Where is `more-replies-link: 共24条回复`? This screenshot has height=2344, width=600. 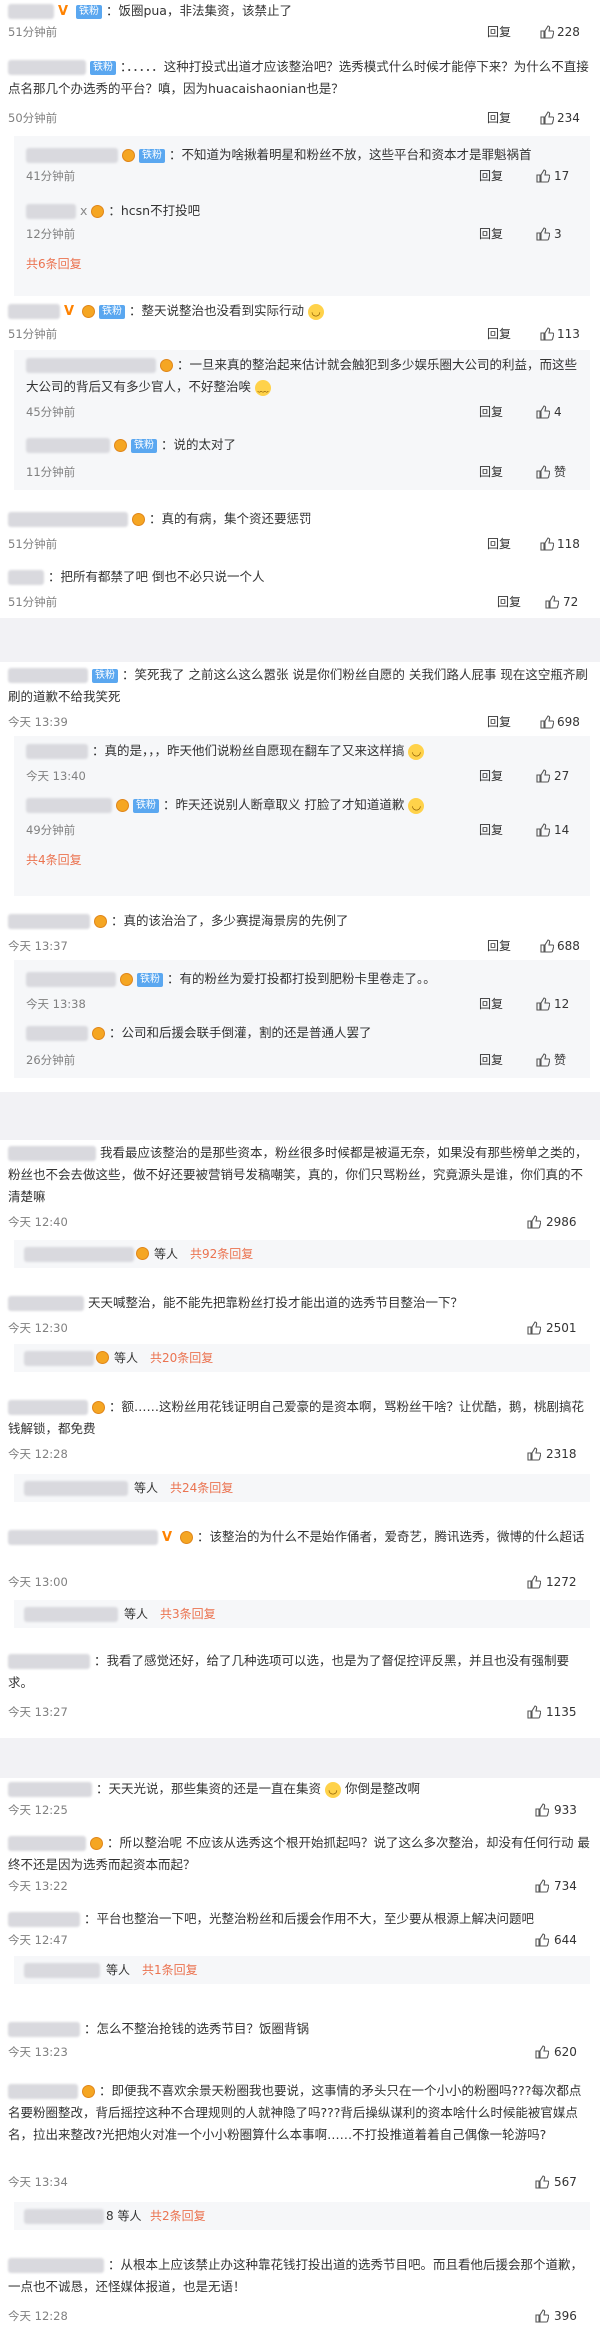
more-replies-link: 共24条回复 is located at coordinates (201, 1488).